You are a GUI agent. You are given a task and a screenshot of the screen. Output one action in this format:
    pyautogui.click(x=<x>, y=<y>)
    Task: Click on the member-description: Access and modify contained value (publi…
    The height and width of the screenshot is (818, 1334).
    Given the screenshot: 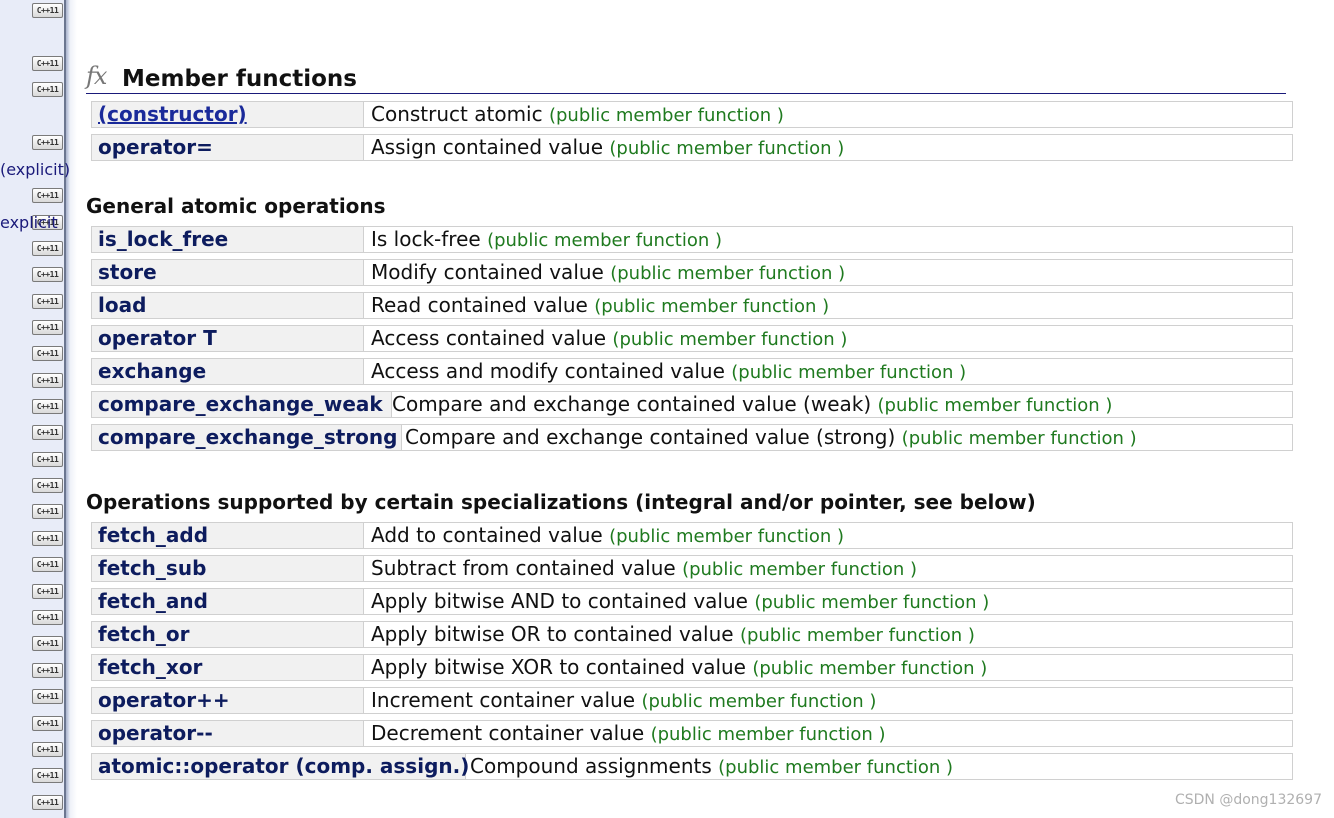 What is the action you would take?
    pyautogui.click(x=669, y=371)
    